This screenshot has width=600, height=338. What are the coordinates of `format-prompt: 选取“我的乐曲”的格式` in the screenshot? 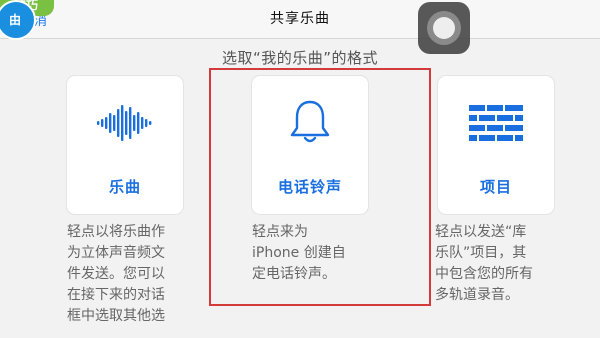 It's located at (300, 58).